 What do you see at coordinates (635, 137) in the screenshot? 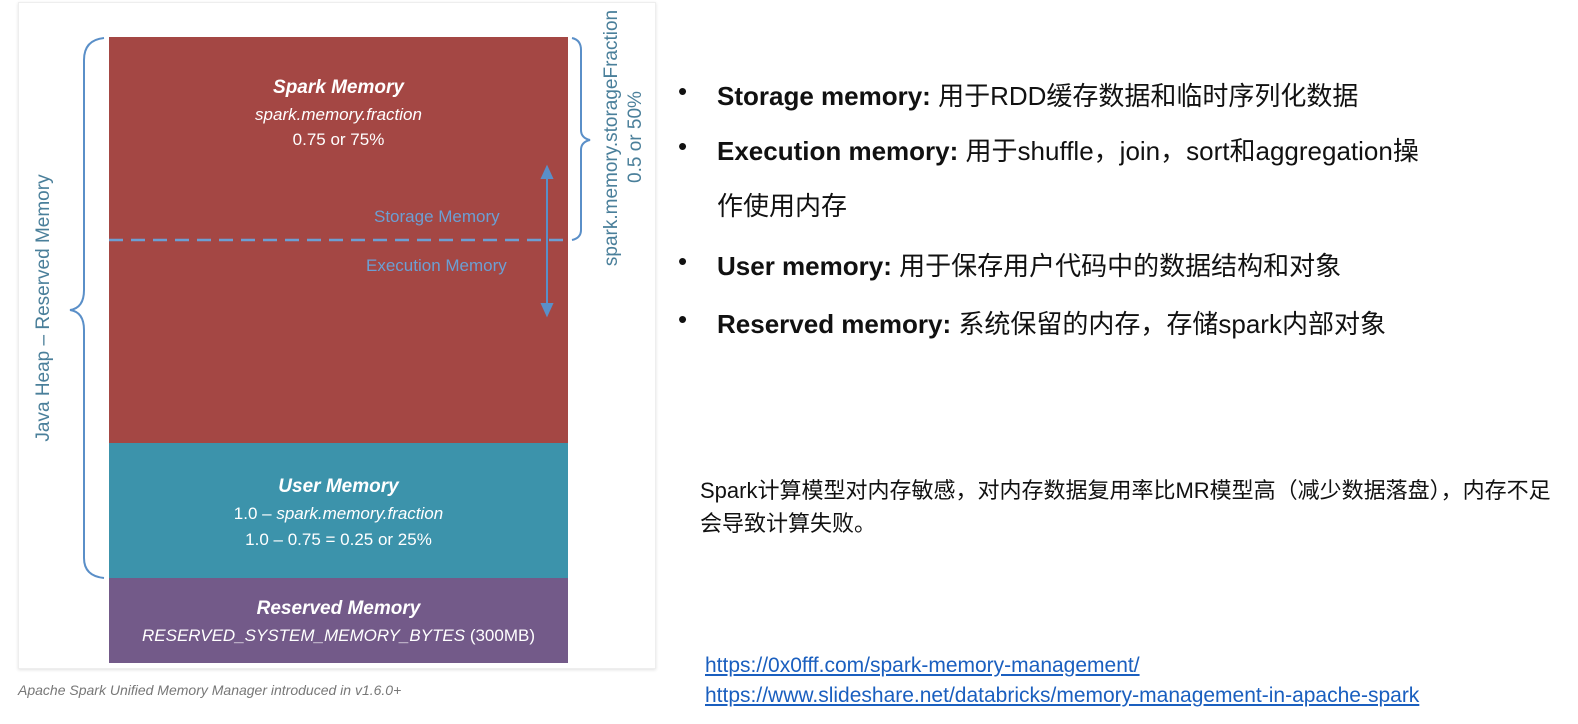
I see `storage-fraction-value: 0.5 or 50%` at bounding box center [635, 137].